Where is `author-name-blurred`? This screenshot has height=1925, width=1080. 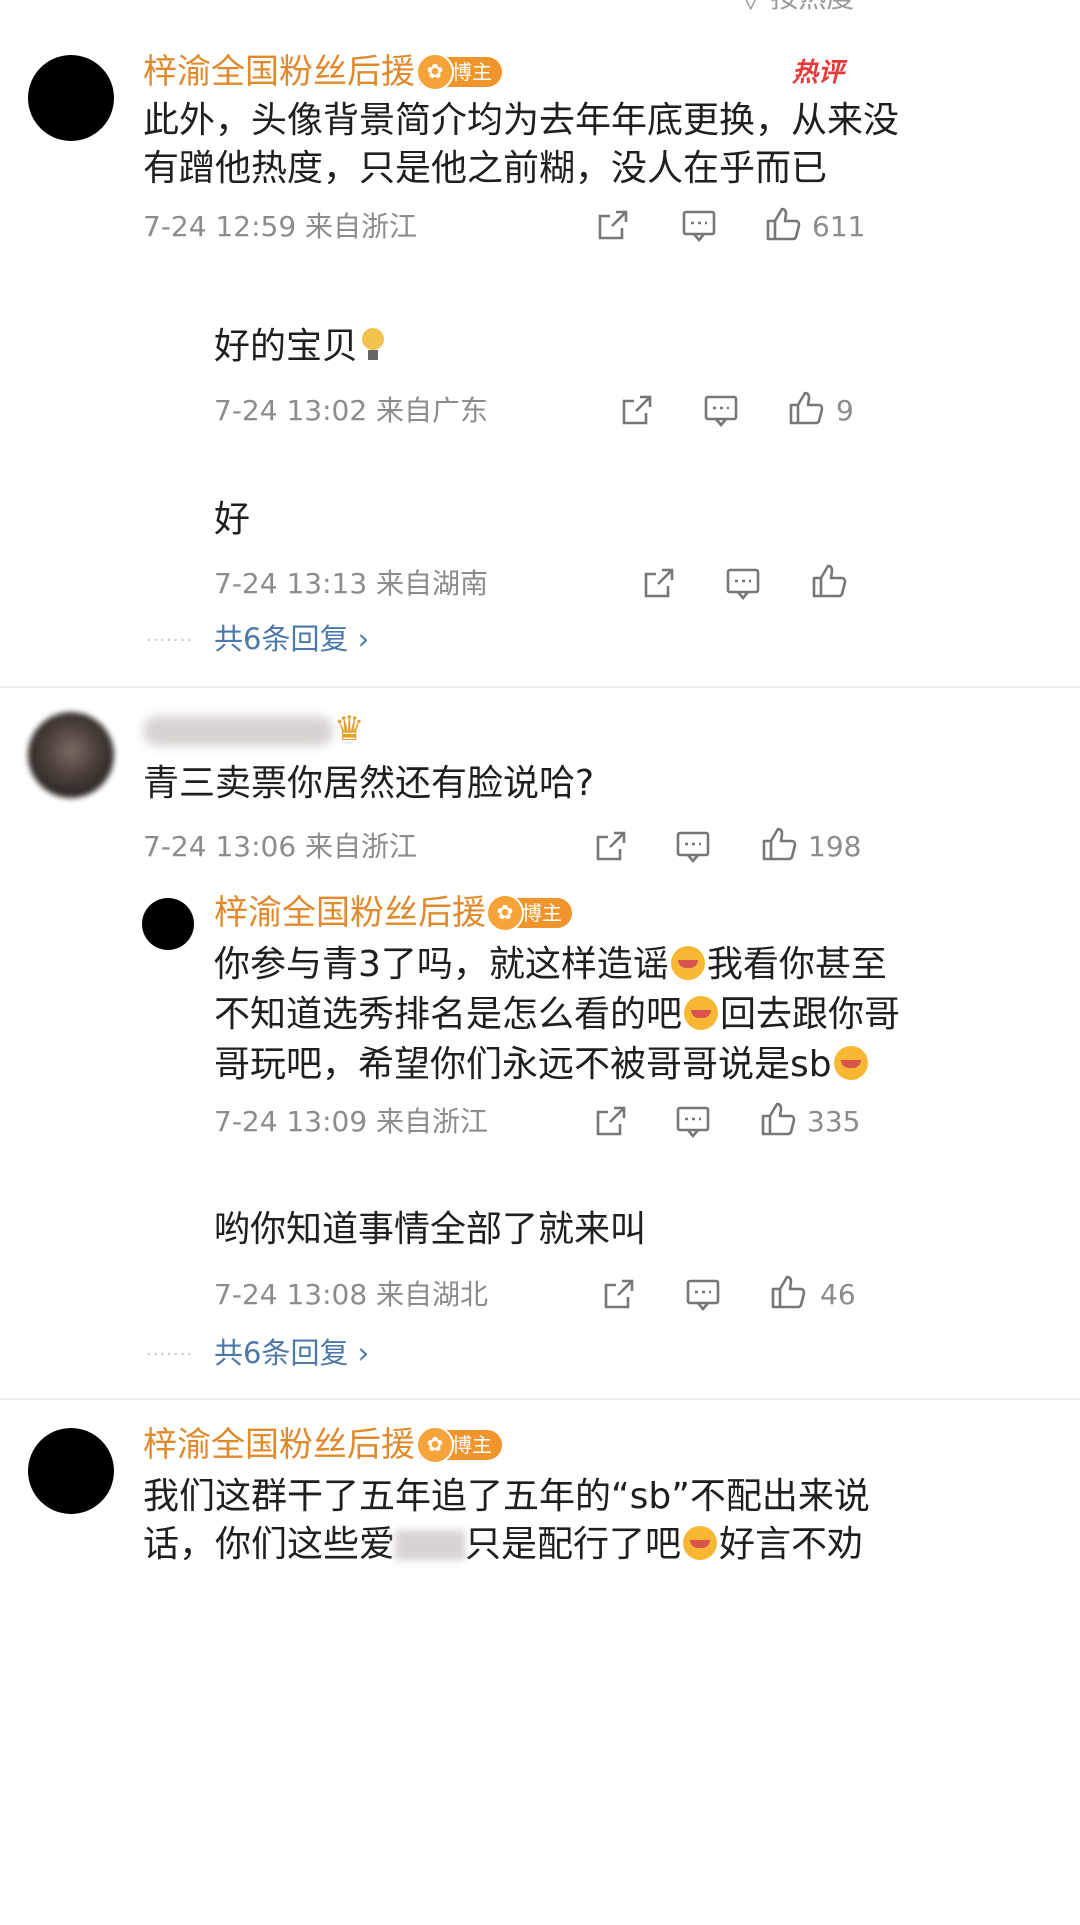
author-name-blurred is located at coordinates (238, 731).